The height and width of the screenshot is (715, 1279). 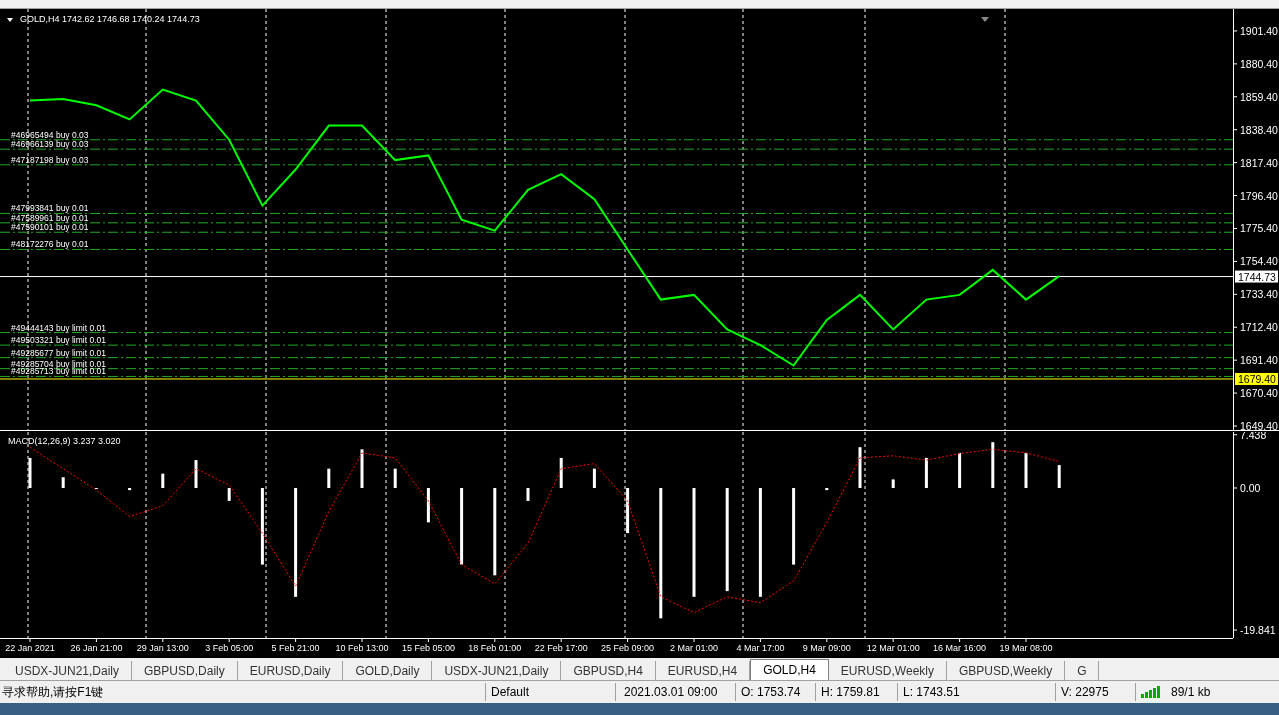 What do you see at coordinates (110, 19) in the screenshot?
I see `chart-title: GOLD,H4 1742.62 1746.68 1740.24 1744.73` at bounding box center [110, 19].